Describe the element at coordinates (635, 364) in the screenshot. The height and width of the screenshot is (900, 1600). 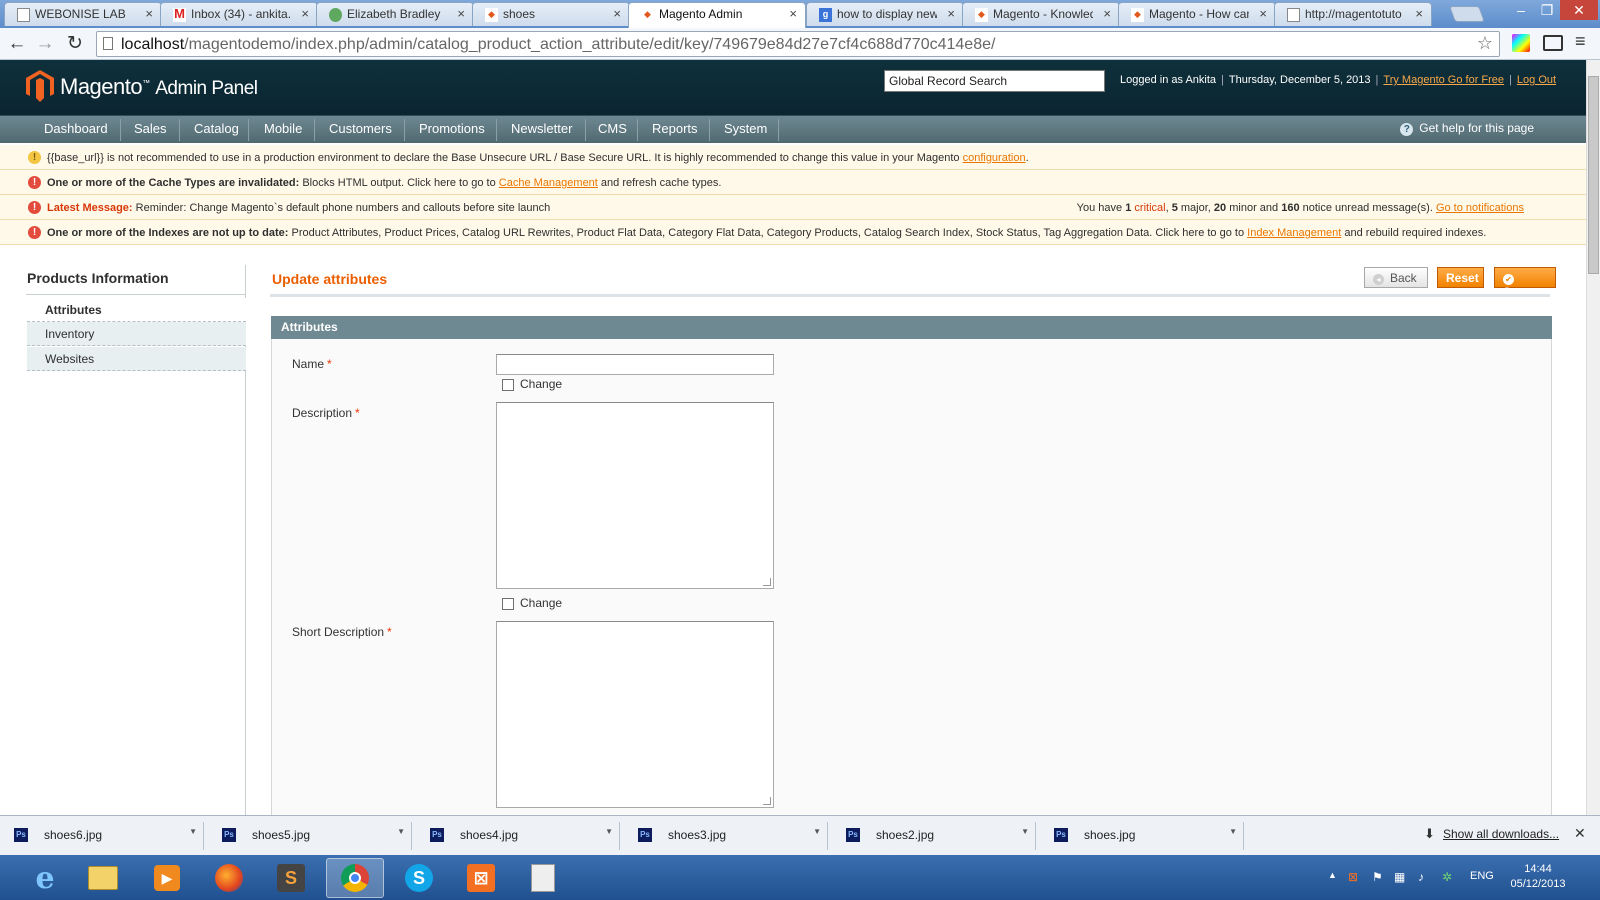
I see `name-input` at that location.